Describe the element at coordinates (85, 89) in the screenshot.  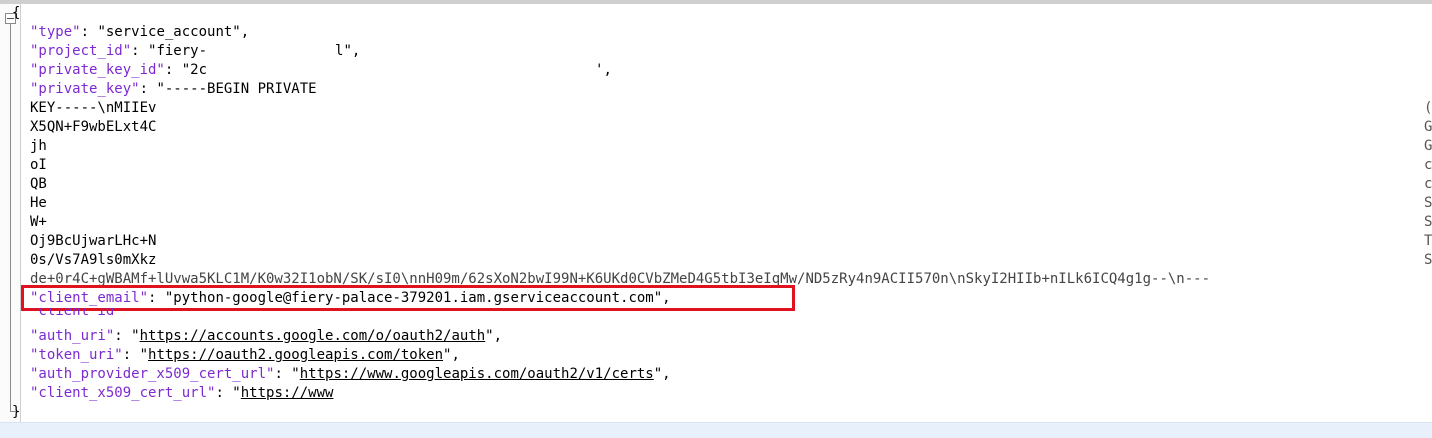
I see `json-key: "private_key"` at that location.